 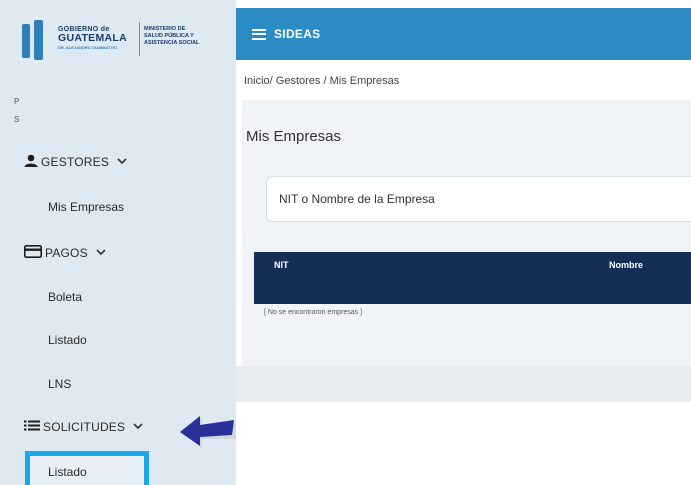 What do you see at coordinates (313, 312) in the screenshot?
I see `empty-table-message: [ No se encontraron empresas ]` at bounding box center [313, 312].